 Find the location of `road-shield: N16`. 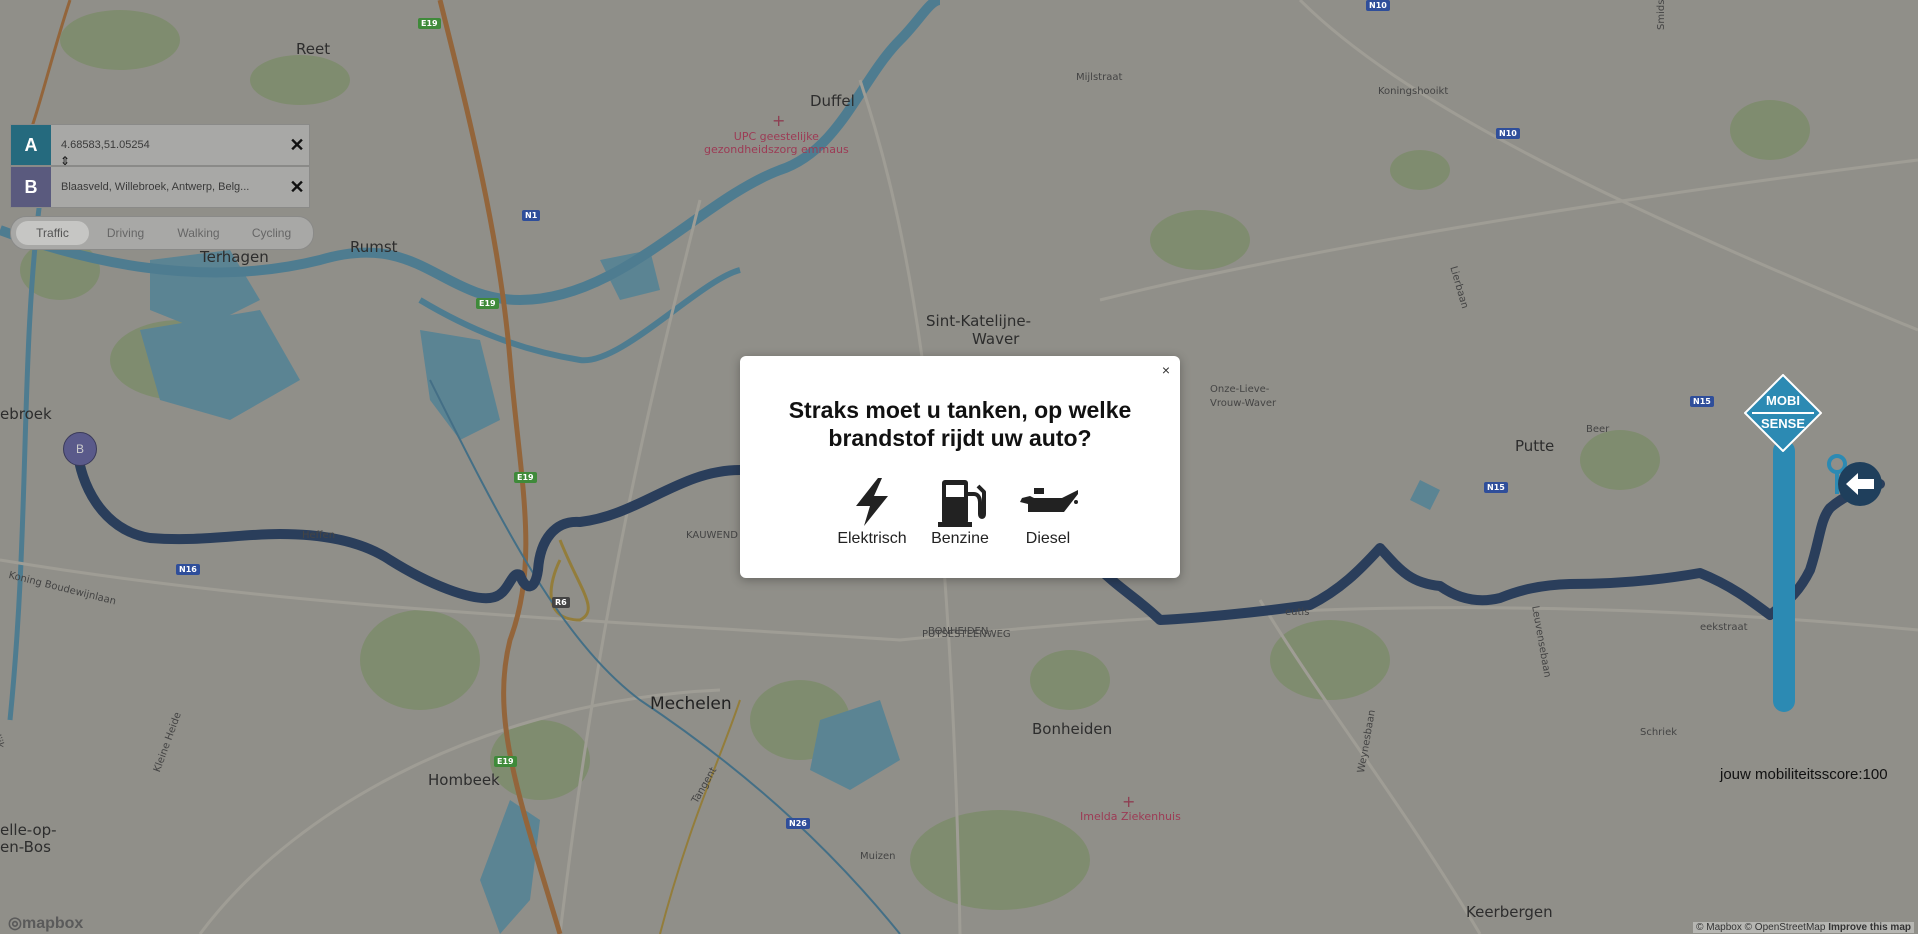

road-shield: N16 is located at coordinates (188, 569).